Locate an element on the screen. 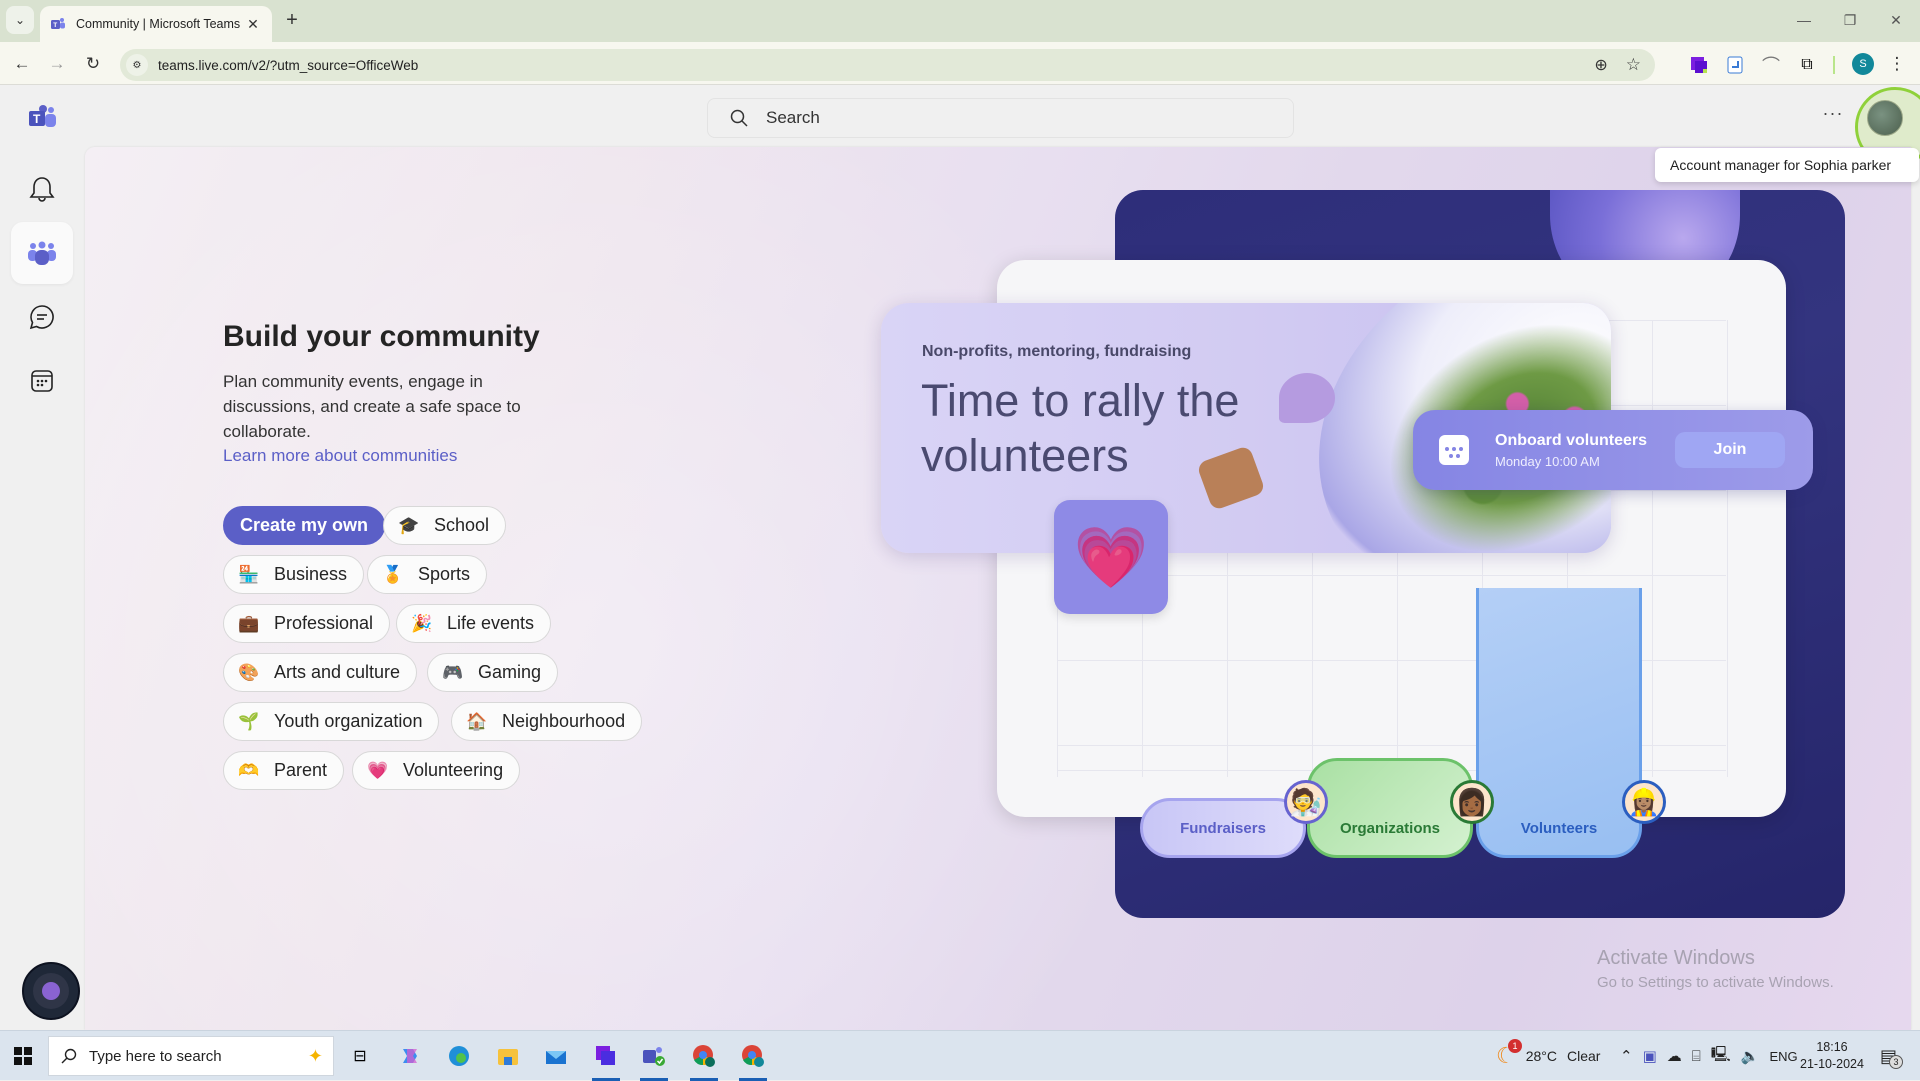 The height and width of the screenshot is (1081, 1920). glowing-heart-icon: 💗 is located at coordinates (378, 770).